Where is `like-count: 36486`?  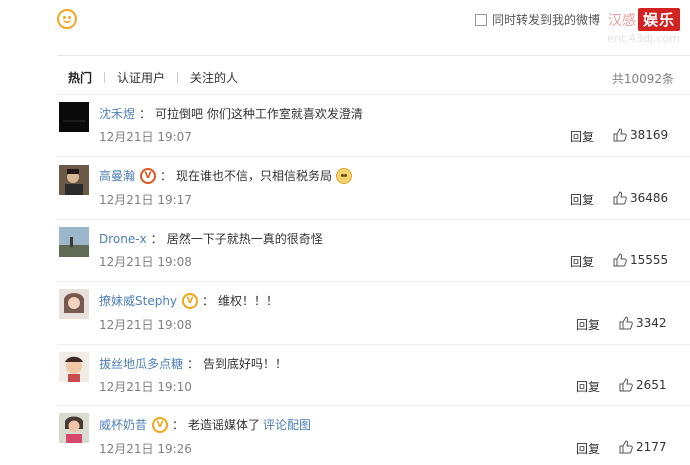 like-count: 36486 is located at coordinates (649, 198).